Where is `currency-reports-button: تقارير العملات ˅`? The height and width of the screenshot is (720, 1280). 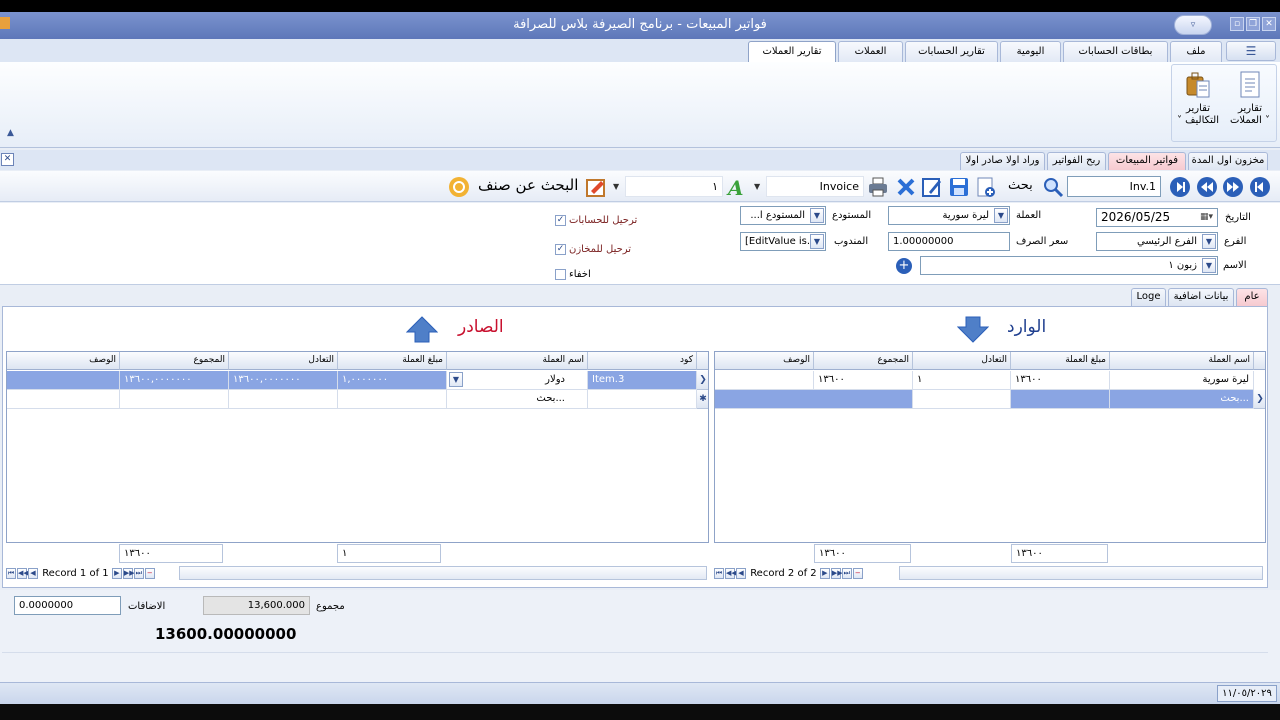 currency-reports-button: تقارير العملات ˅ is located at coordinates (1250, 102).